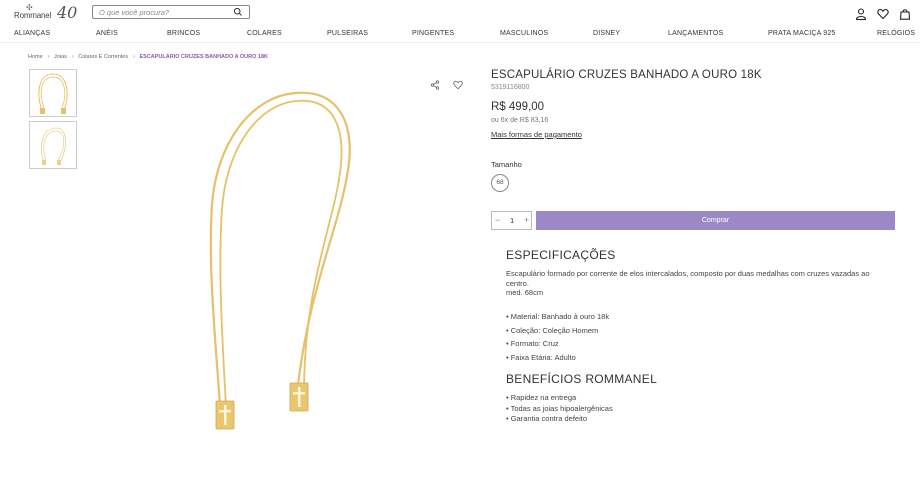  Describe the element at coordinates (547, 418) in the screenshot. I see `benefit-item: • Garantia contra defeito` at that location.